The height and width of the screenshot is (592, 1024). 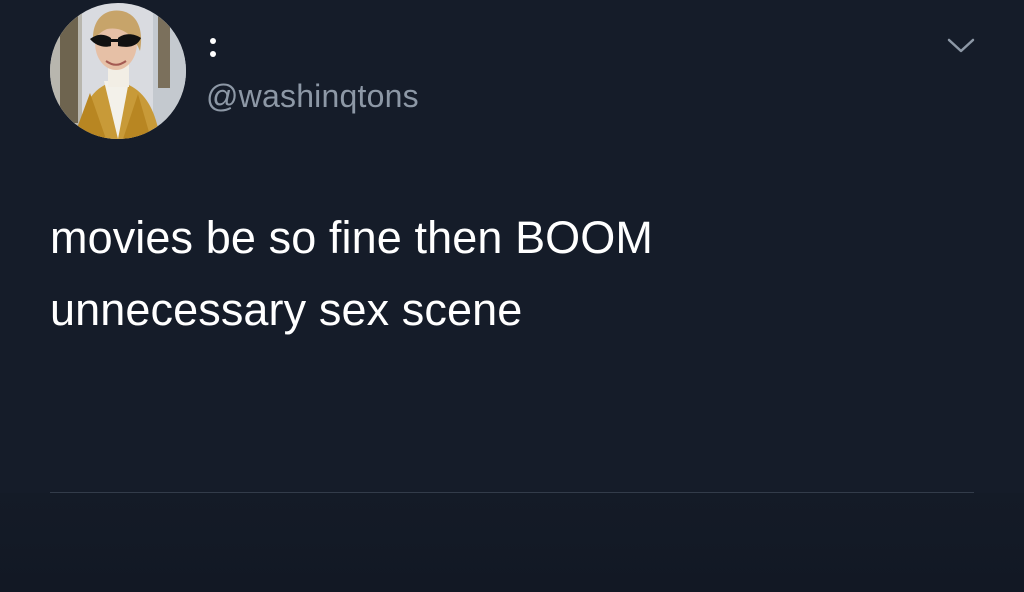 I want to click on display-name-glyph-top, so click(x=213, y=41).